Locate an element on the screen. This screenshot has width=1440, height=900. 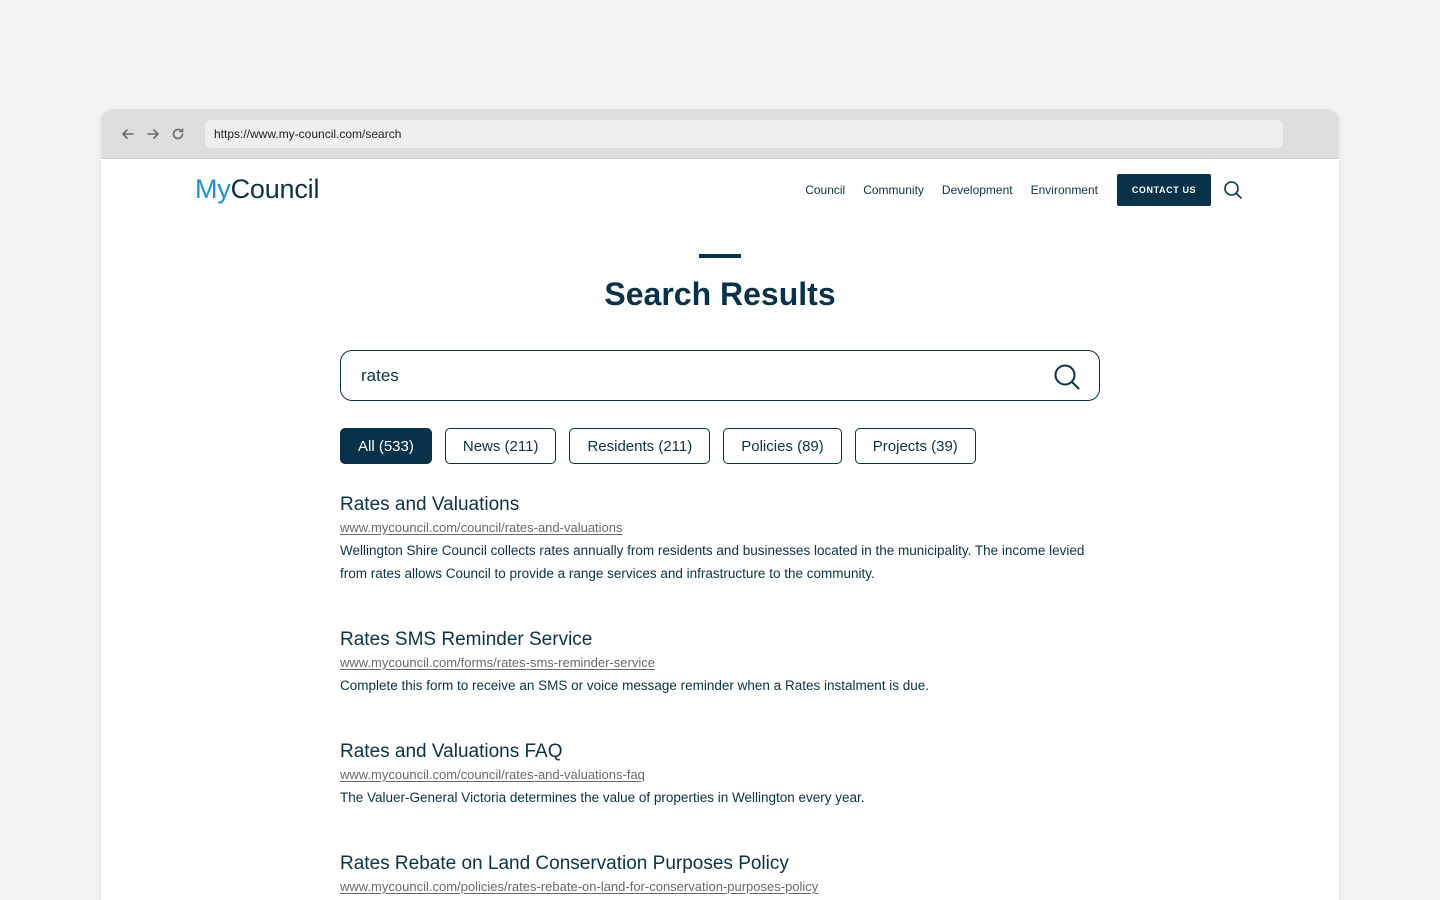
search-submit-button is located at coordinates (1067, 377).